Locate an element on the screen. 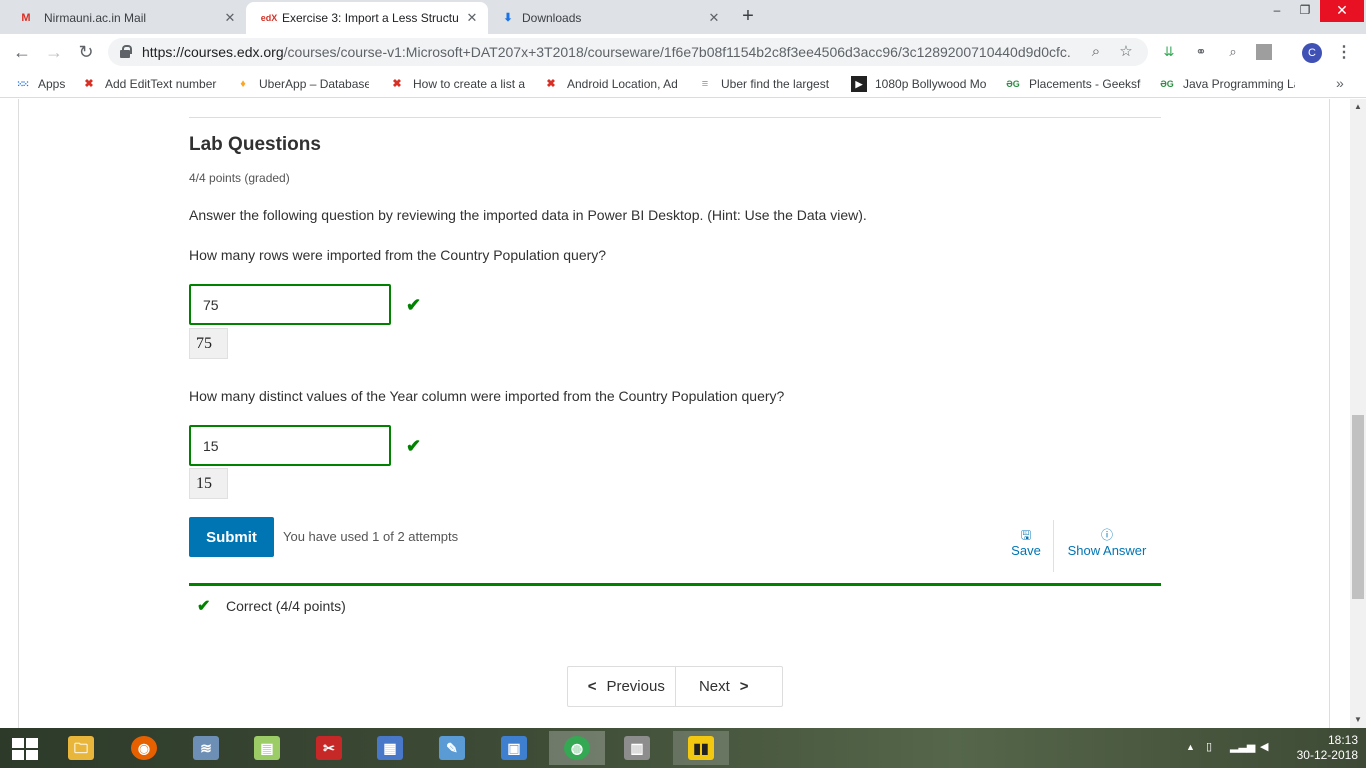 Image resolution: width=1366 pixels, height=768 pixels. page-scrollbar: ▲ ▼ is located at coordinates (1358, 413).